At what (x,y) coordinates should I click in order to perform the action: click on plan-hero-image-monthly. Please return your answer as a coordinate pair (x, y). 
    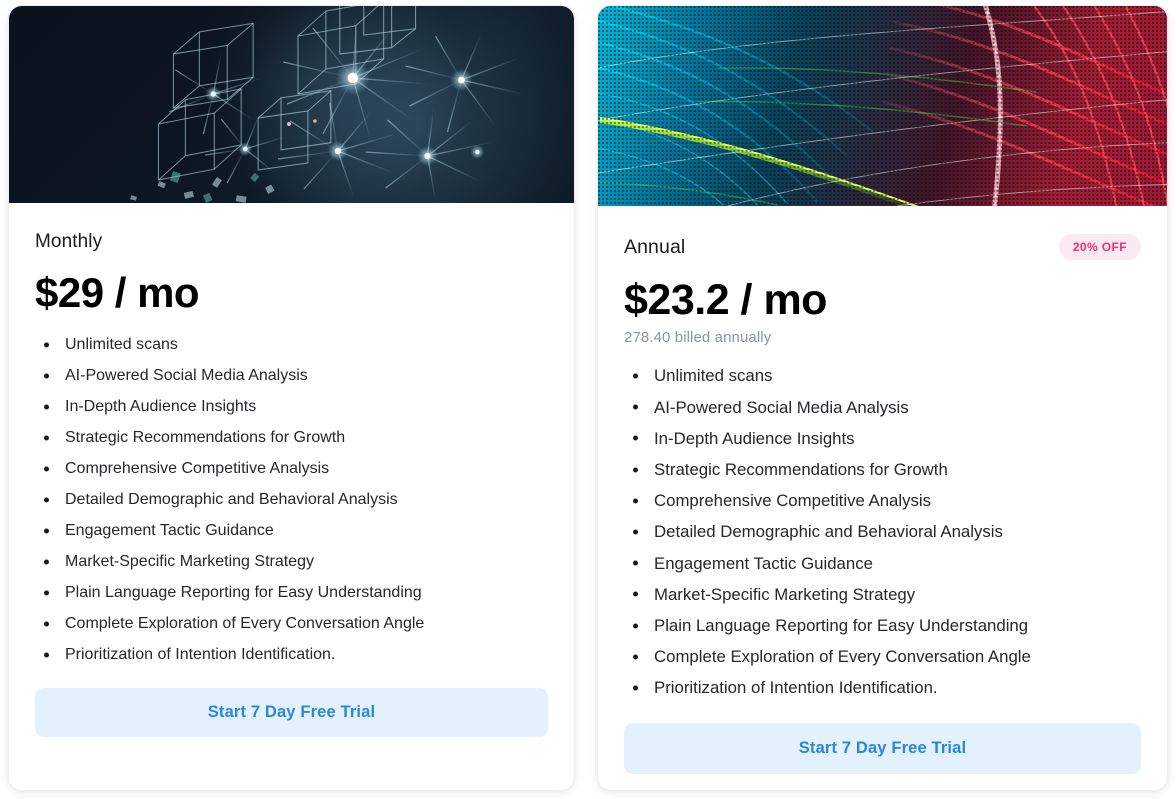
    Looking at the image, I should click on (291, 104).